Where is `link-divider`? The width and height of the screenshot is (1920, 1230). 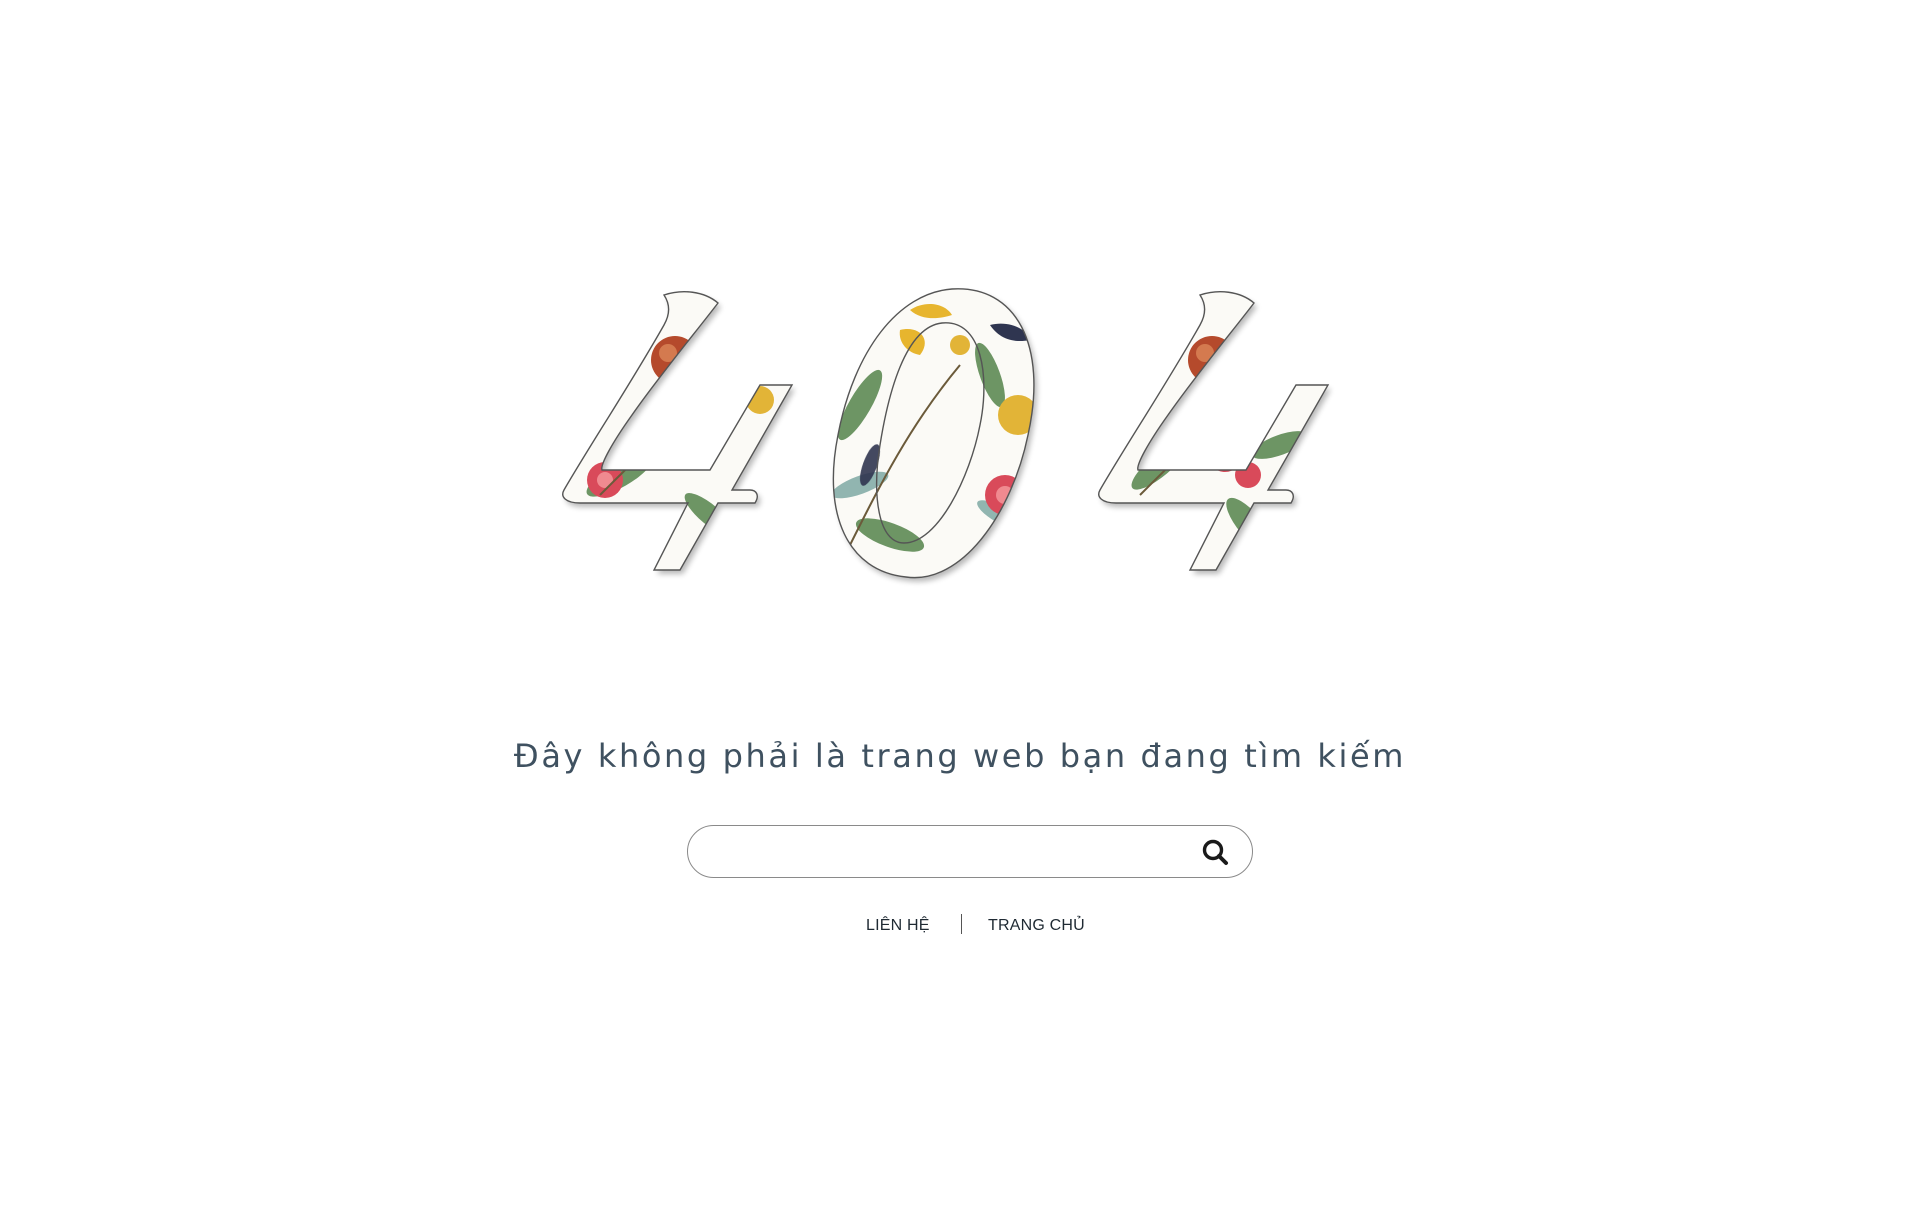
link-divider is located at coordinates (961, 924).